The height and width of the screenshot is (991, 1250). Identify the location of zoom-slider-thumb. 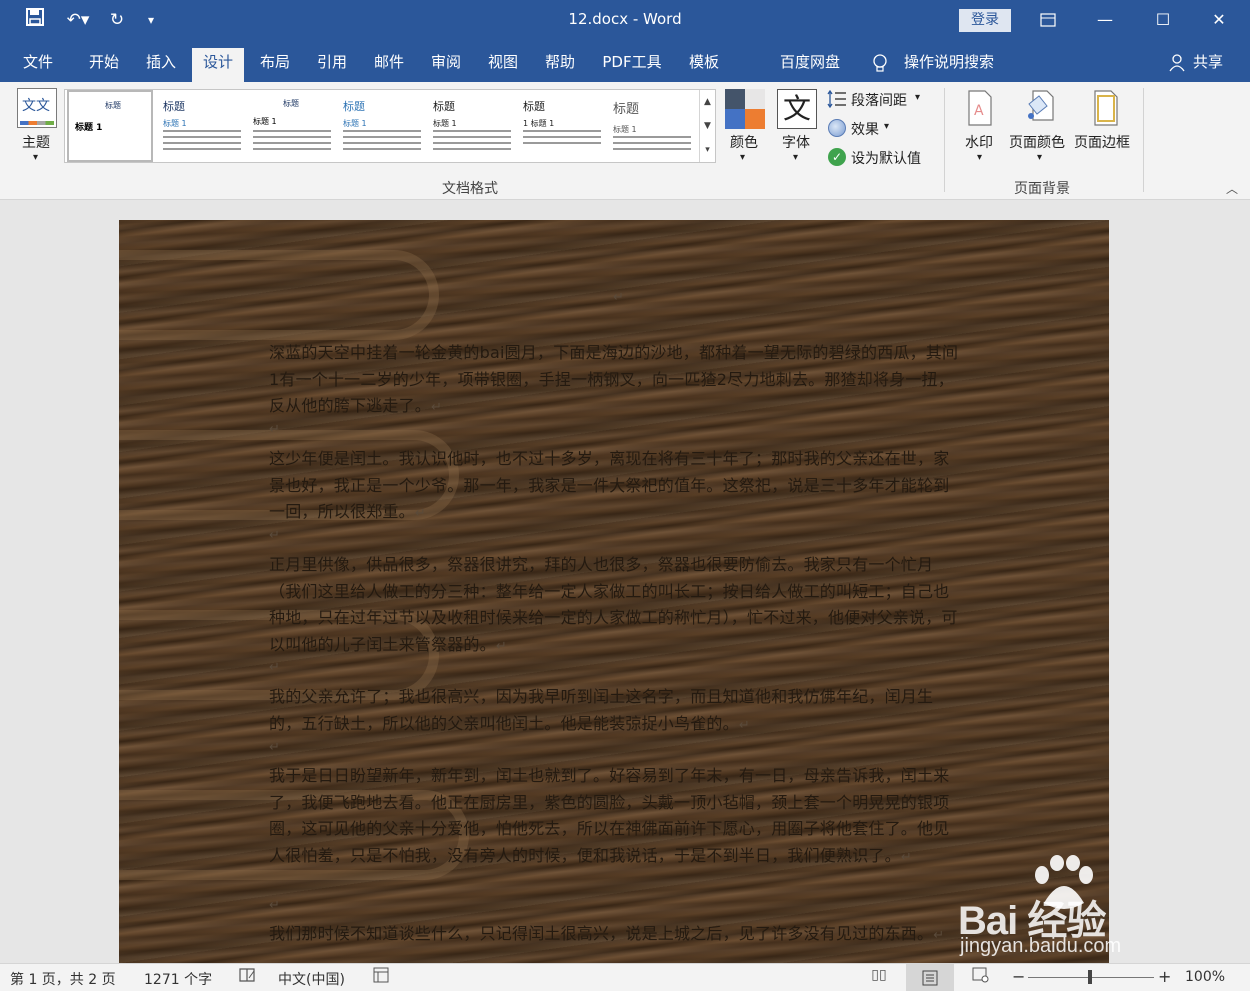
(1090, 977).